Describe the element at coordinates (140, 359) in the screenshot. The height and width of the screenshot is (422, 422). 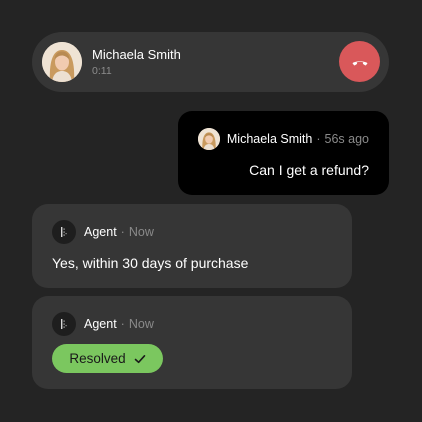
I see `check-icon` at that location.